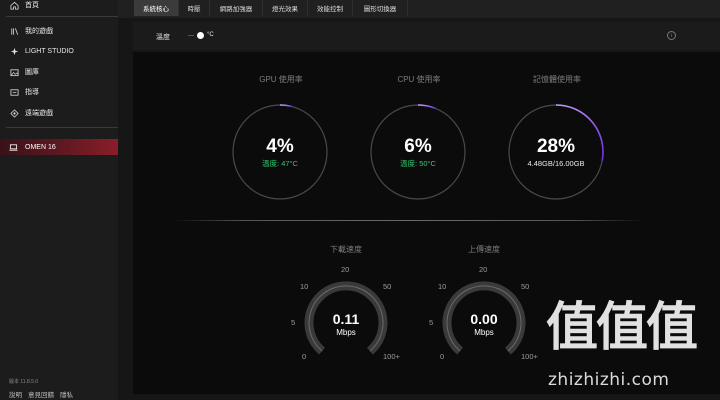 The width and height of the screenshot is (720, 400). What do you see at coordinates (387, 286) in the screenshot?
I see `download-tick-50: 50` at bounding box center [387, 286].